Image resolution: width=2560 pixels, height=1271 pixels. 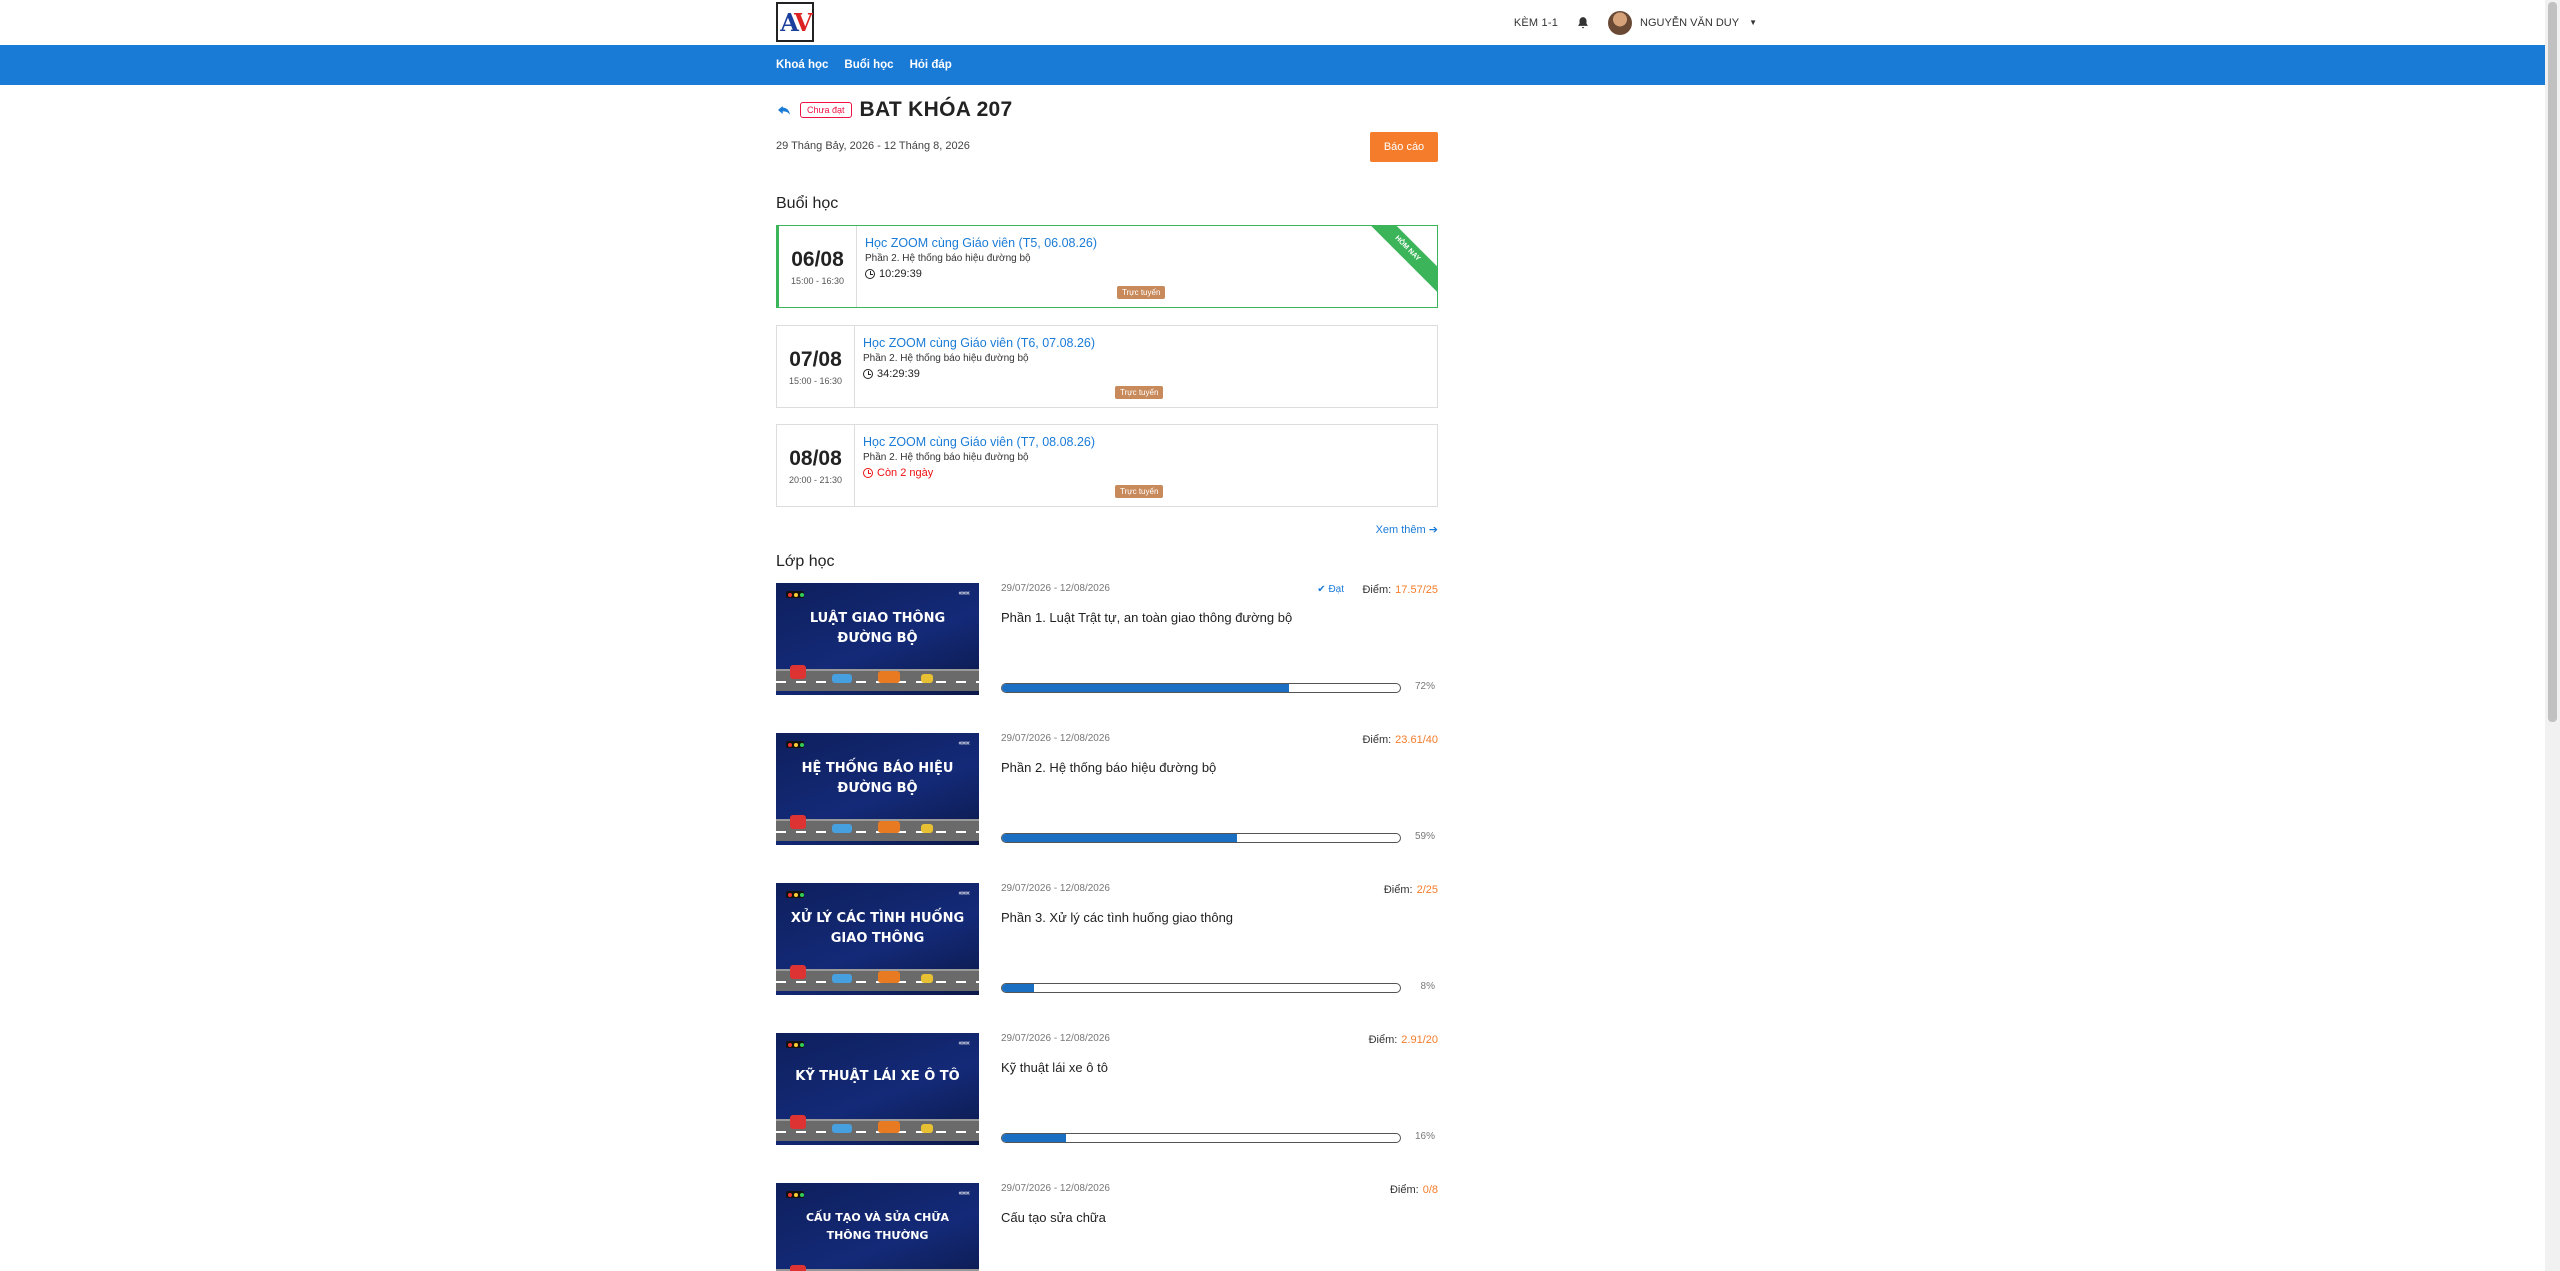 I want to click on main-nav: Khoá học Buổi học Hỏi đáp, so click(x=1272, y=65).